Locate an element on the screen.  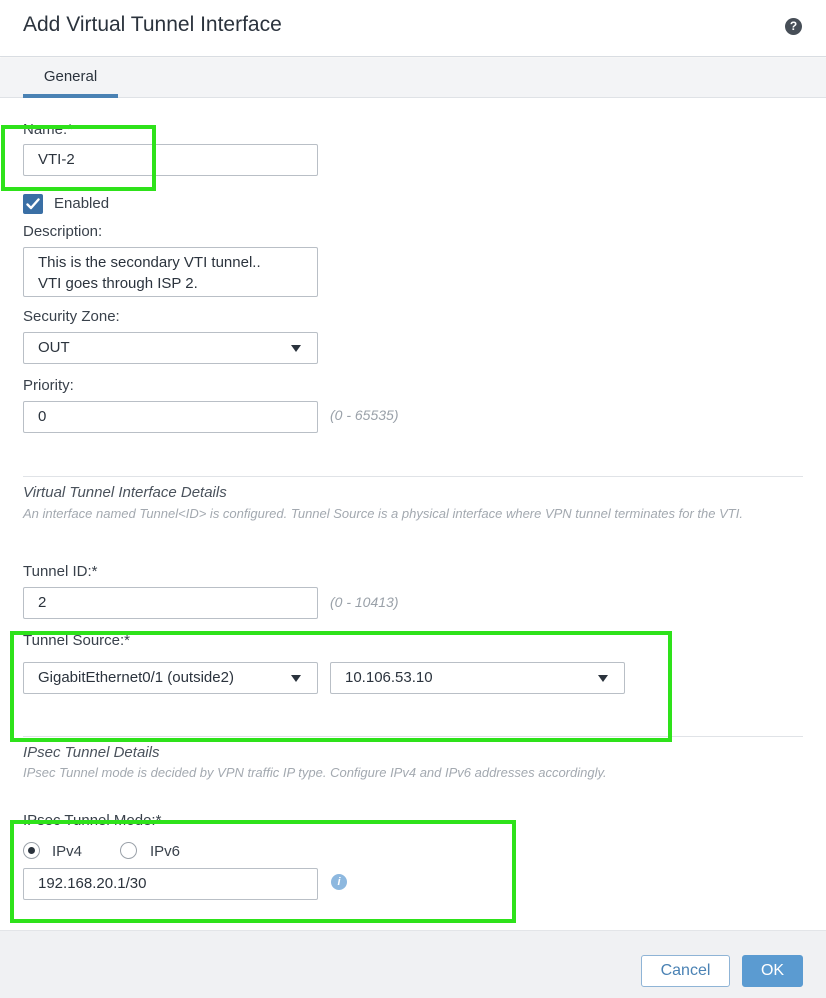
description-line-2: VTI goes through ISP 2. is located at coordinates (118, 283).